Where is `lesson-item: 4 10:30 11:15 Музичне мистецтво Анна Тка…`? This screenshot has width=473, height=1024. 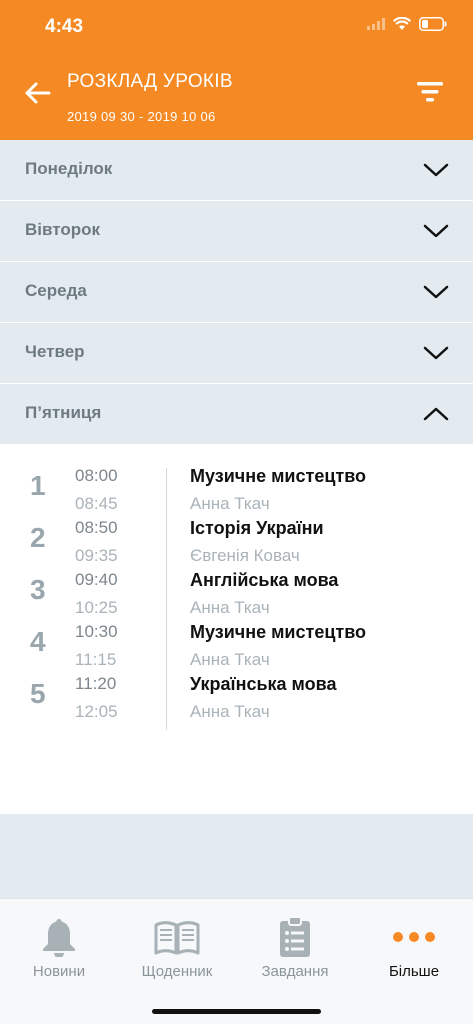
lesson-item: 4 10:30 11:15 Музичне мистецтво Анна Тка… is located at coordinates (236, 646).